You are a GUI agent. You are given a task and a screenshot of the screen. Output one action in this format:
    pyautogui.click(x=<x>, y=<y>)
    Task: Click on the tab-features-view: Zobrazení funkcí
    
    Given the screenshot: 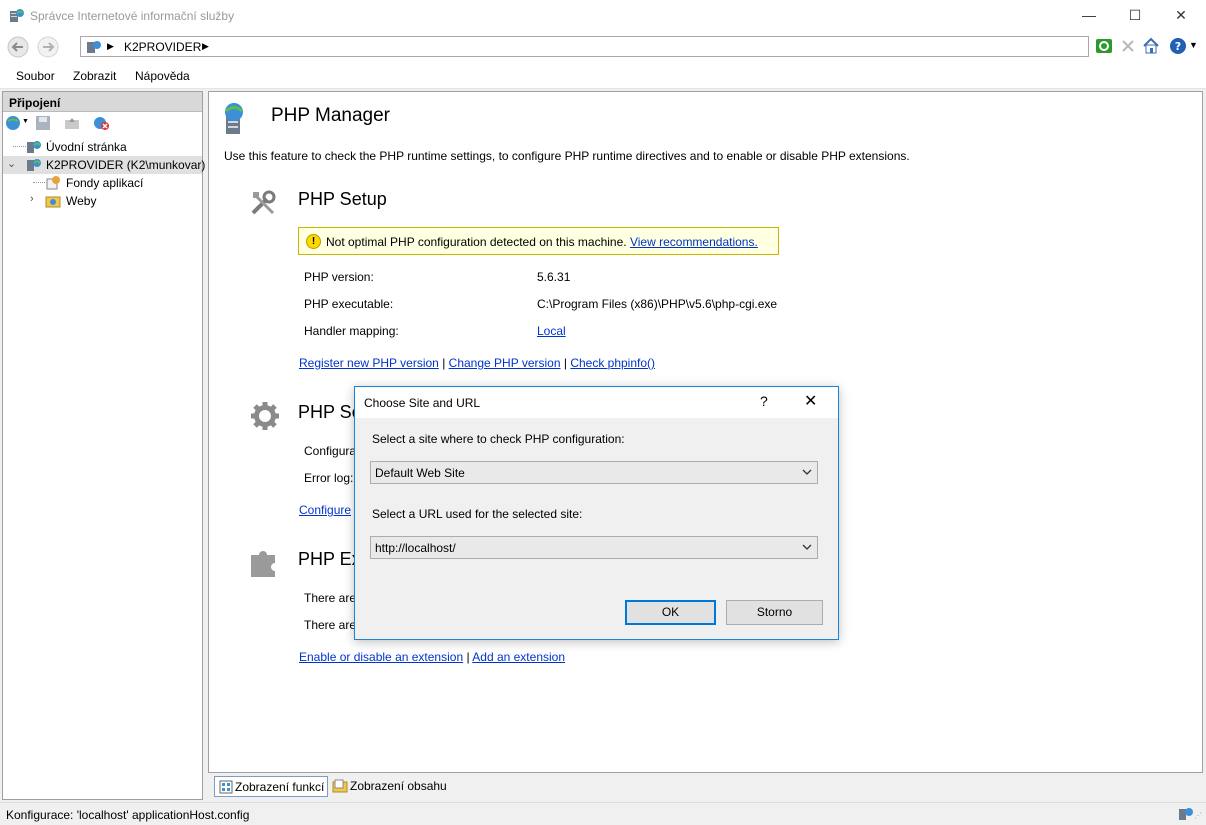 What is the action you would take?
    pyautogui.click(x=271, y=786)
    